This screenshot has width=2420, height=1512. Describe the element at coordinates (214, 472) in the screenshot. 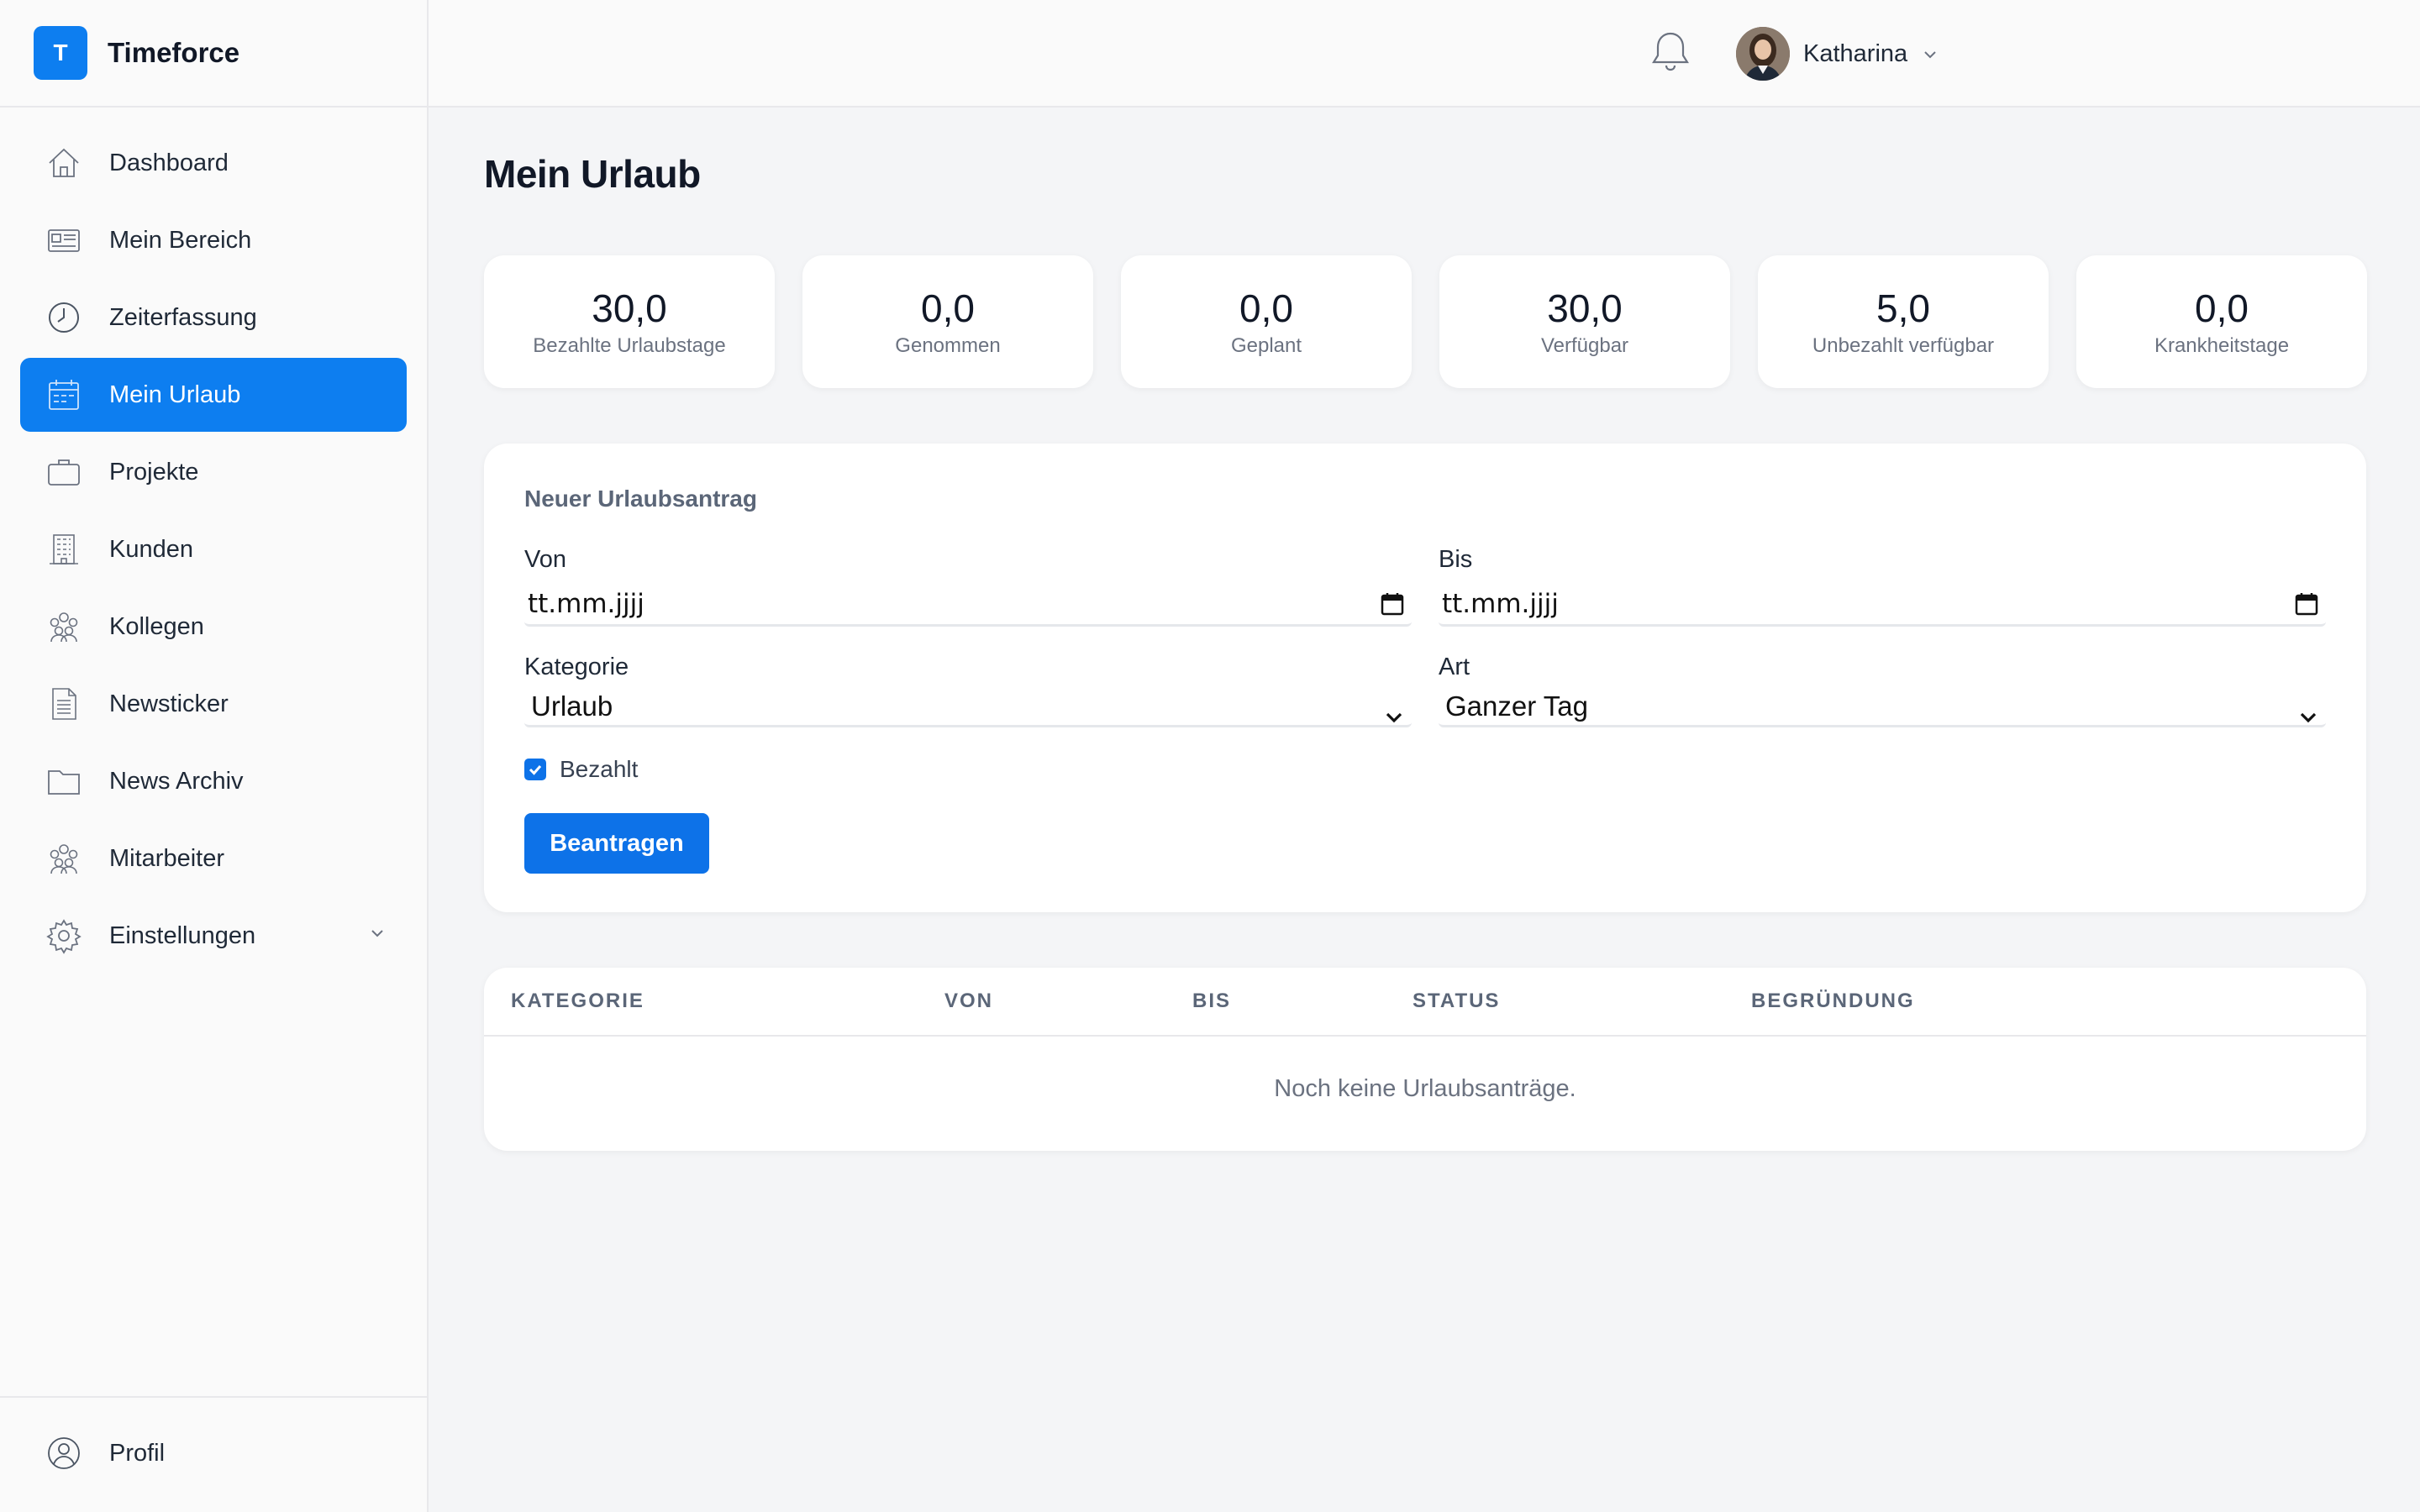

I see `sidebar-item-projekte: Projekte` at that location.